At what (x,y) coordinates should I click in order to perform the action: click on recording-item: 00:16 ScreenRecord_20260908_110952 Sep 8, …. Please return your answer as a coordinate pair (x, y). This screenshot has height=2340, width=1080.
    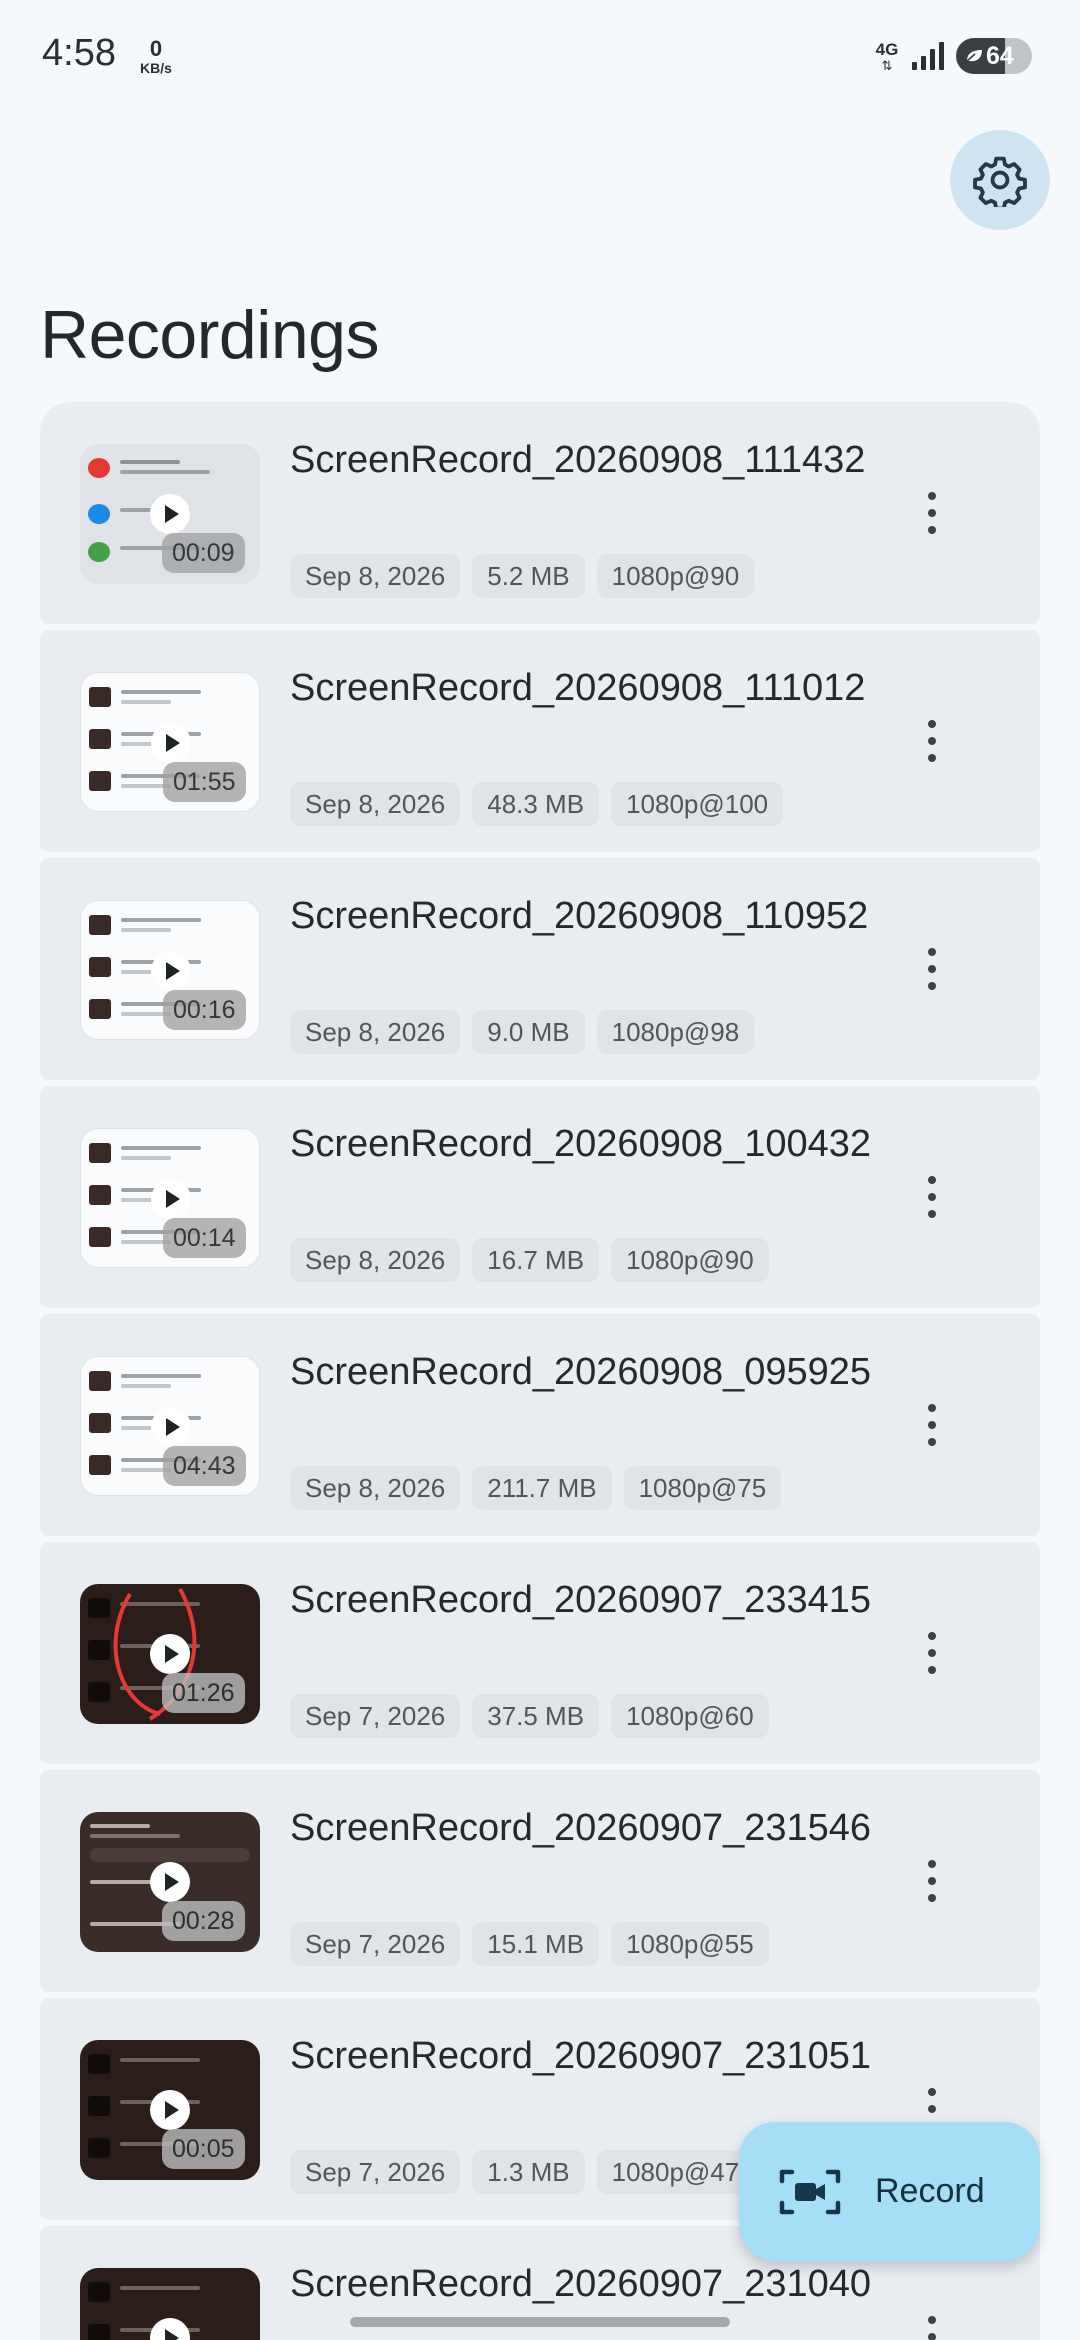
    Looking at the image, I should click on (540, 969).